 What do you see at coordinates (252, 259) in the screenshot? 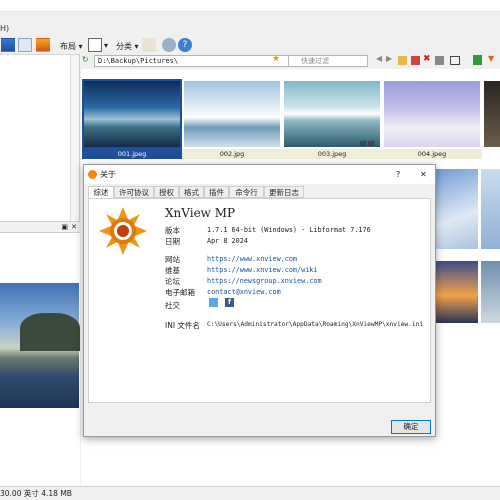
I see `website-link: https://www.xnview.com` at bounding box center [252, 259].